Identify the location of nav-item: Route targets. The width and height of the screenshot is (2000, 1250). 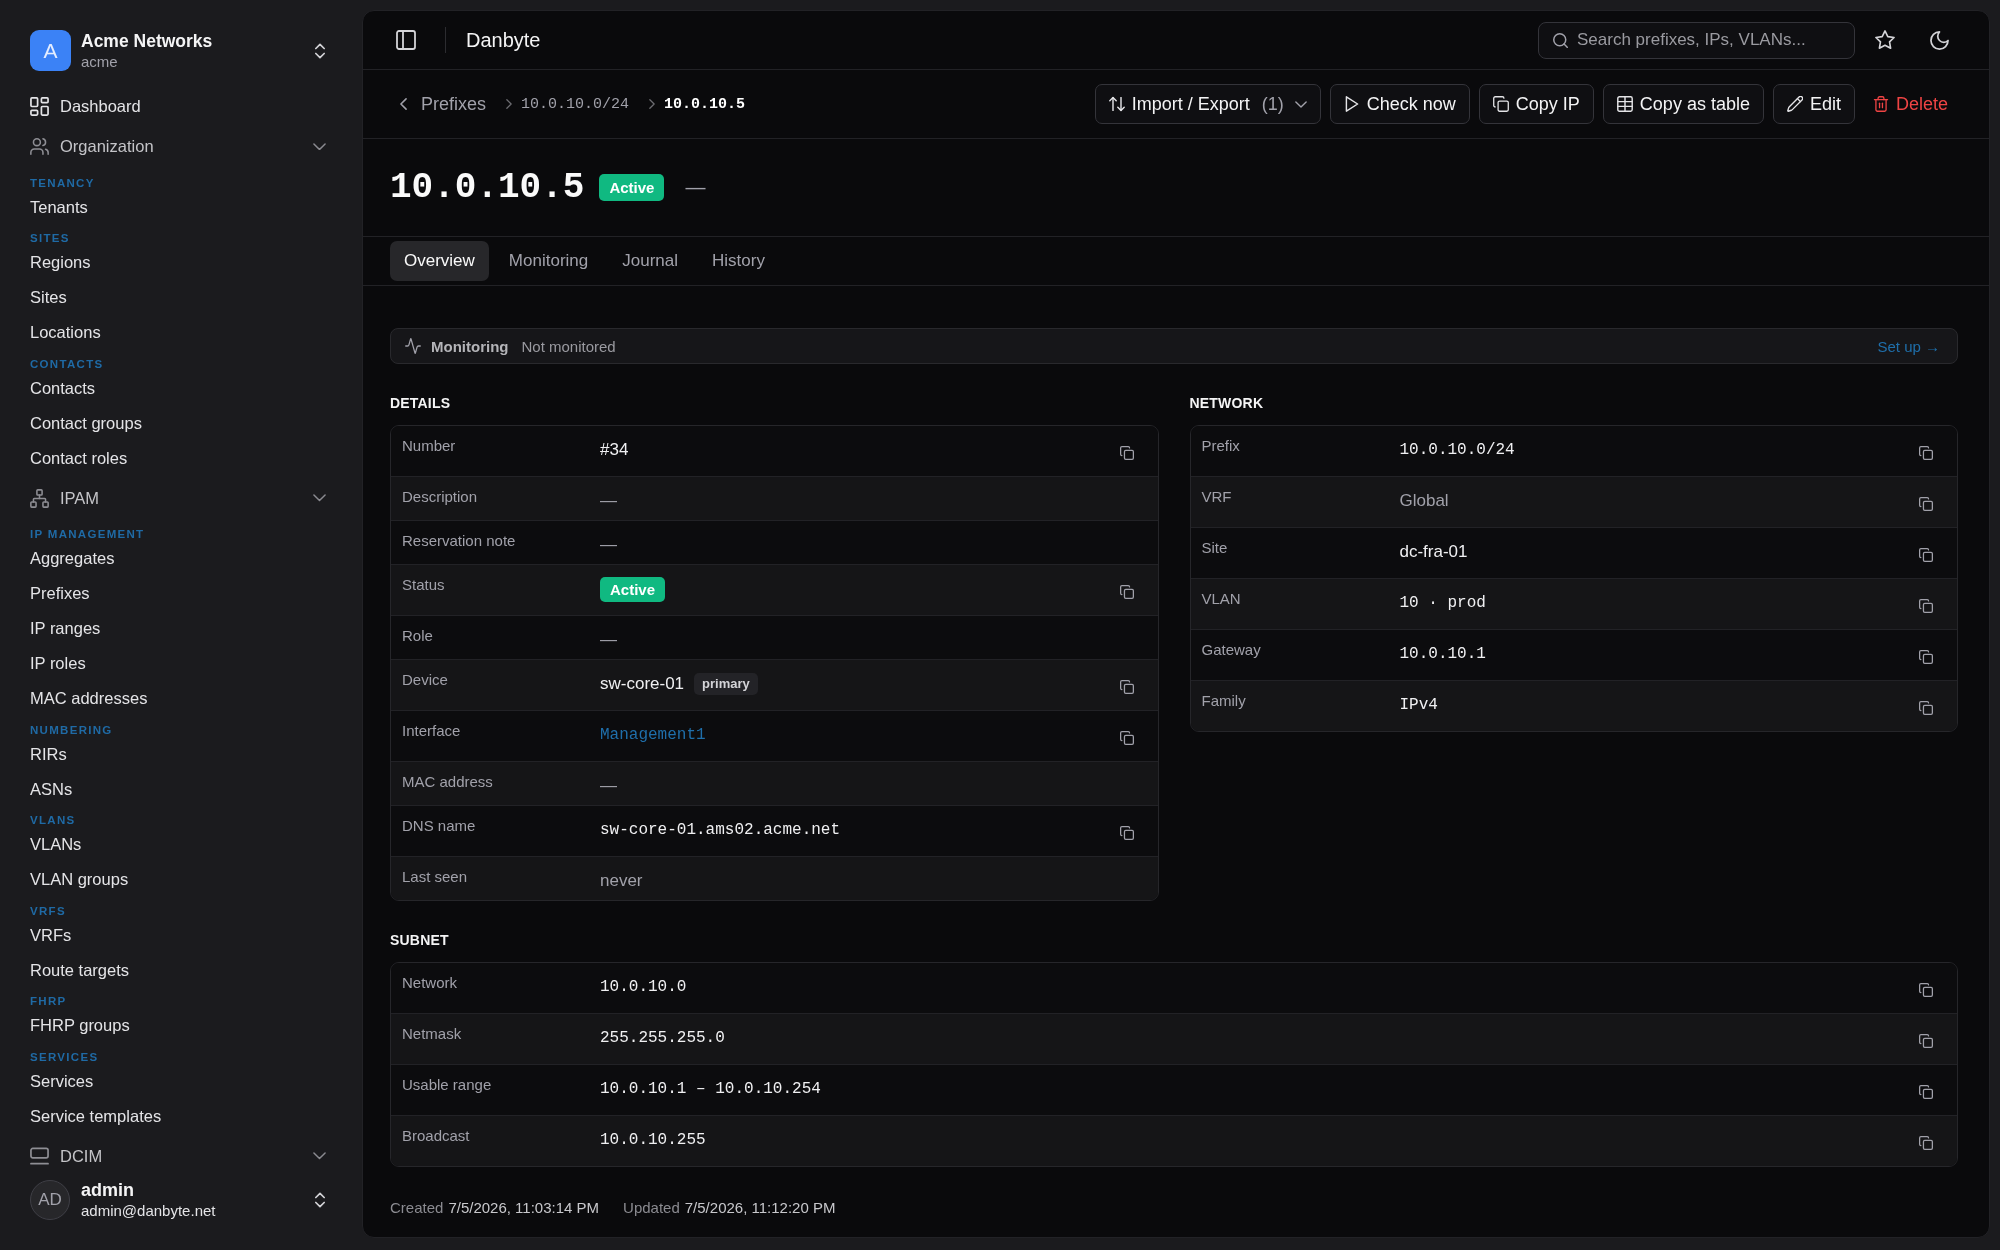
(80, 970).